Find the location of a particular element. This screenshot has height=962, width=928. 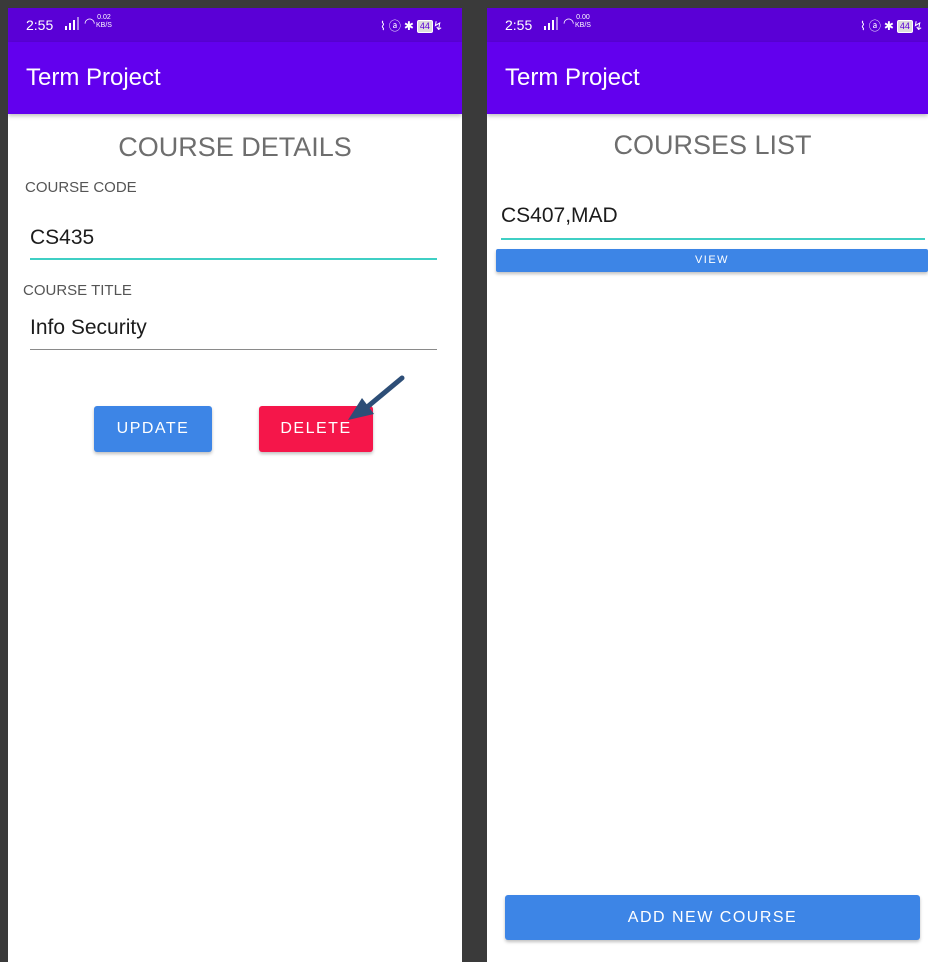

add-new-course-button: ADD NEW COURSE is located at coordinates (712, 917).